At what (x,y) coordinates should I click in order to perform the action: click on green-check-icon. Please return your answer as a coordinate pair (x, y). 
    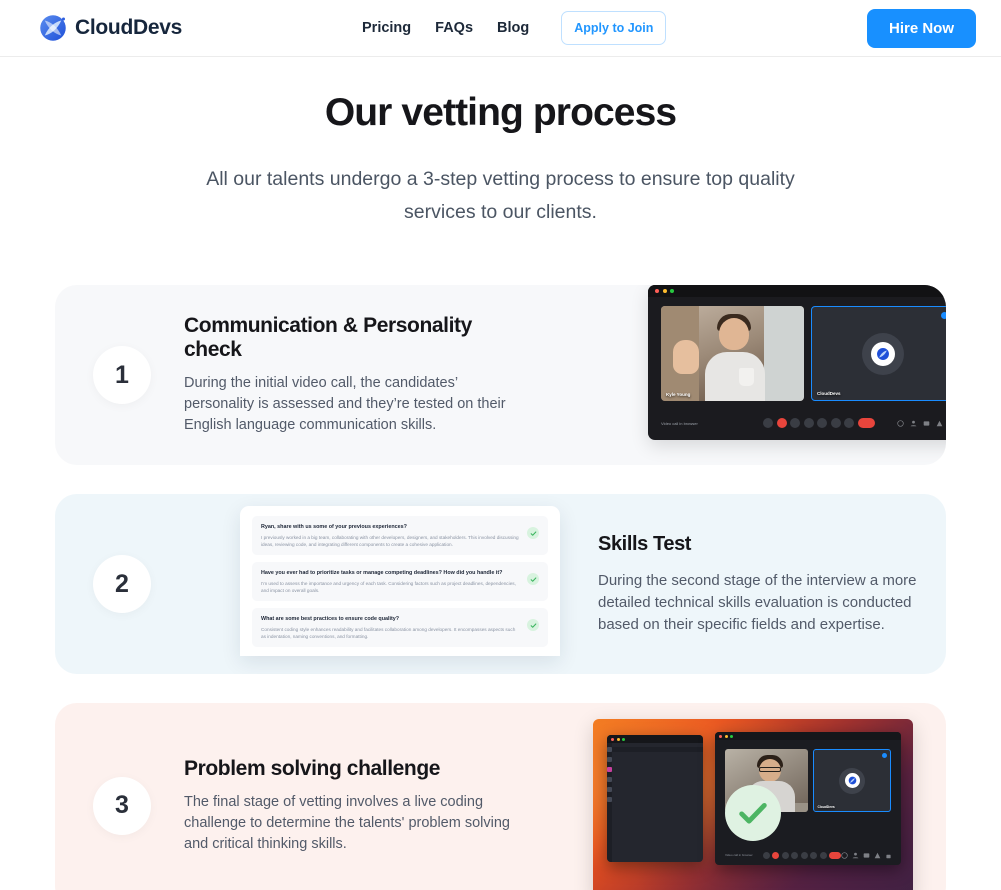
    Looking at the image, I should click on (753, 812).